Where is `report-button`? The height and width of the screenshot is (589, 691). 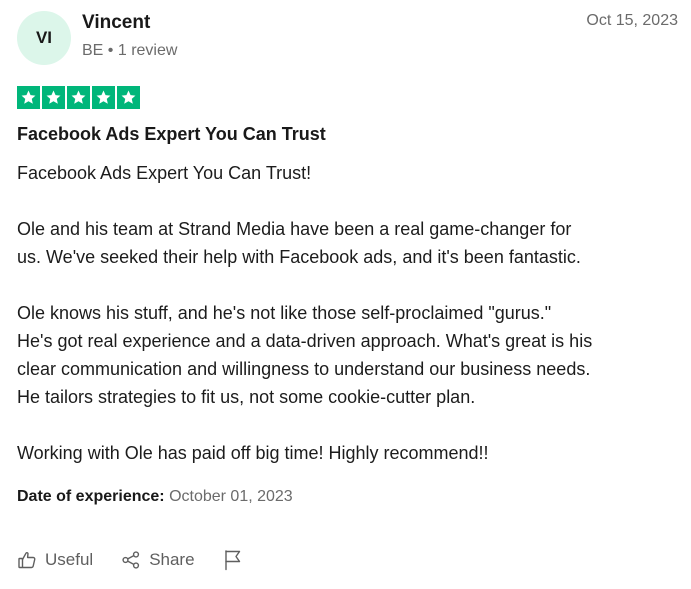 report-button is located at coordinates (233, 560).